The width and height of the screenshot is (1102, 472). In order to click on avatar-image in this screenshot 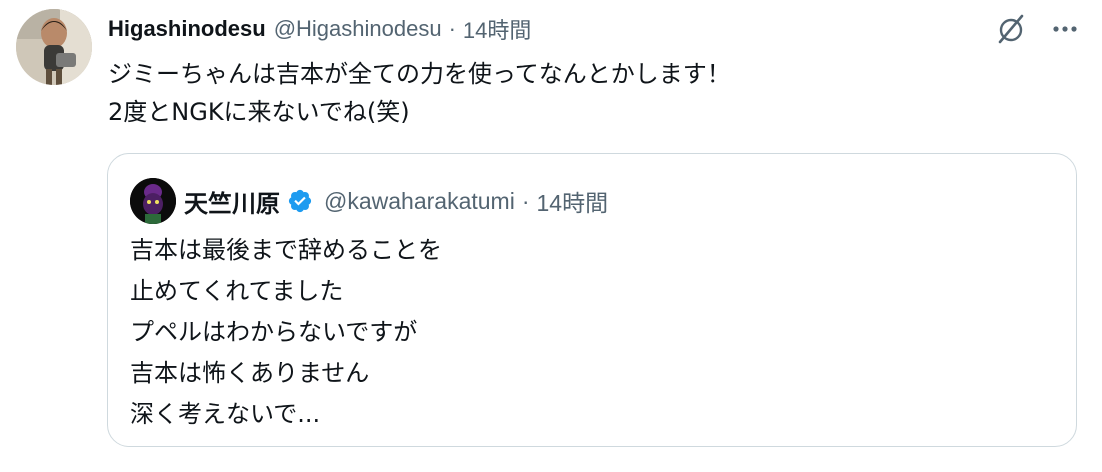, I will do `click(54, 47)`.